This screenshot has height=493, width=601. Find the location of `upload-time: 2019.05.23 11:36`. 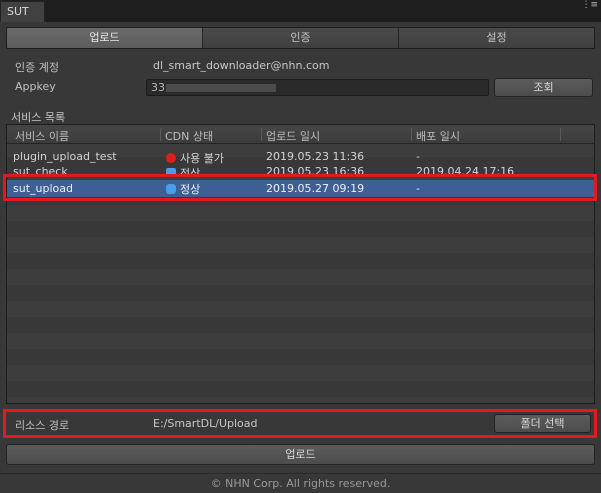

upload-time: 2019.05.23 11:36 is located at coordinates (315, 156).